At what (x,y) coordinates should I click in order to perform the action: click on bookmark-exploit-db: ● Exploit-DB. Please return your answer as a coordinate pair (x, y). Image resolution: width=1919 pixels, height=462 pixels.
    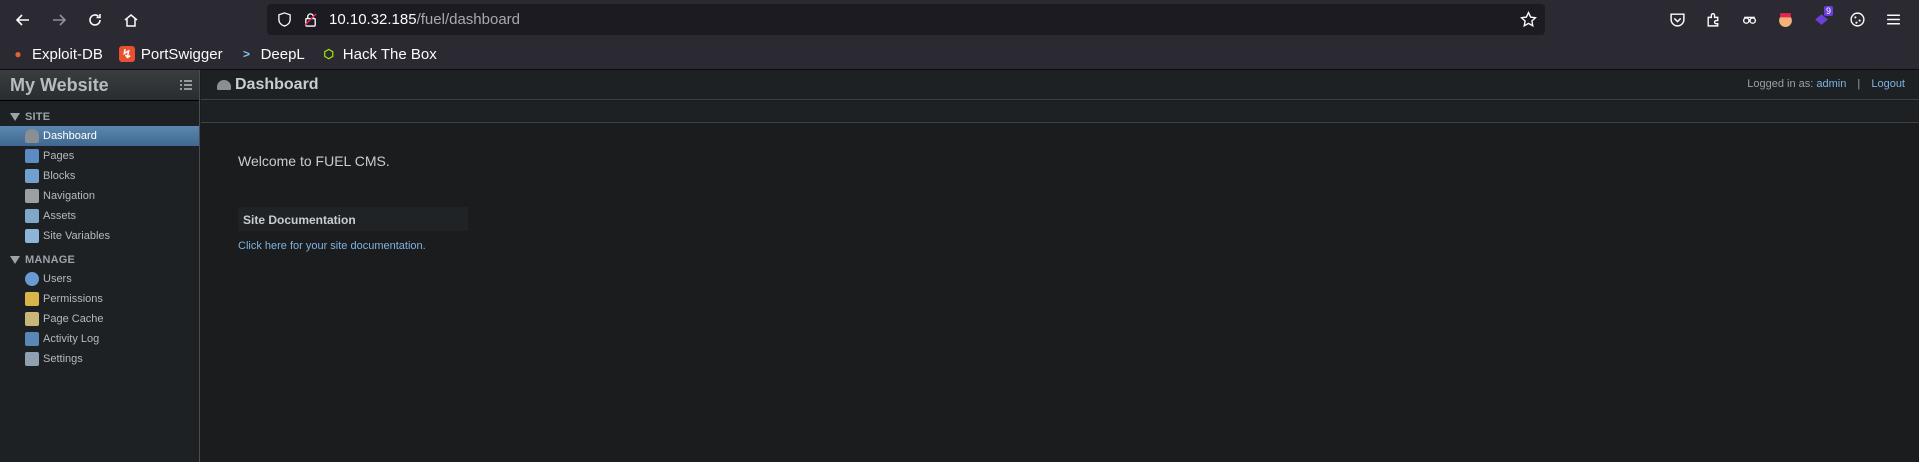
    Looking at the image, I should click on (56, 54).